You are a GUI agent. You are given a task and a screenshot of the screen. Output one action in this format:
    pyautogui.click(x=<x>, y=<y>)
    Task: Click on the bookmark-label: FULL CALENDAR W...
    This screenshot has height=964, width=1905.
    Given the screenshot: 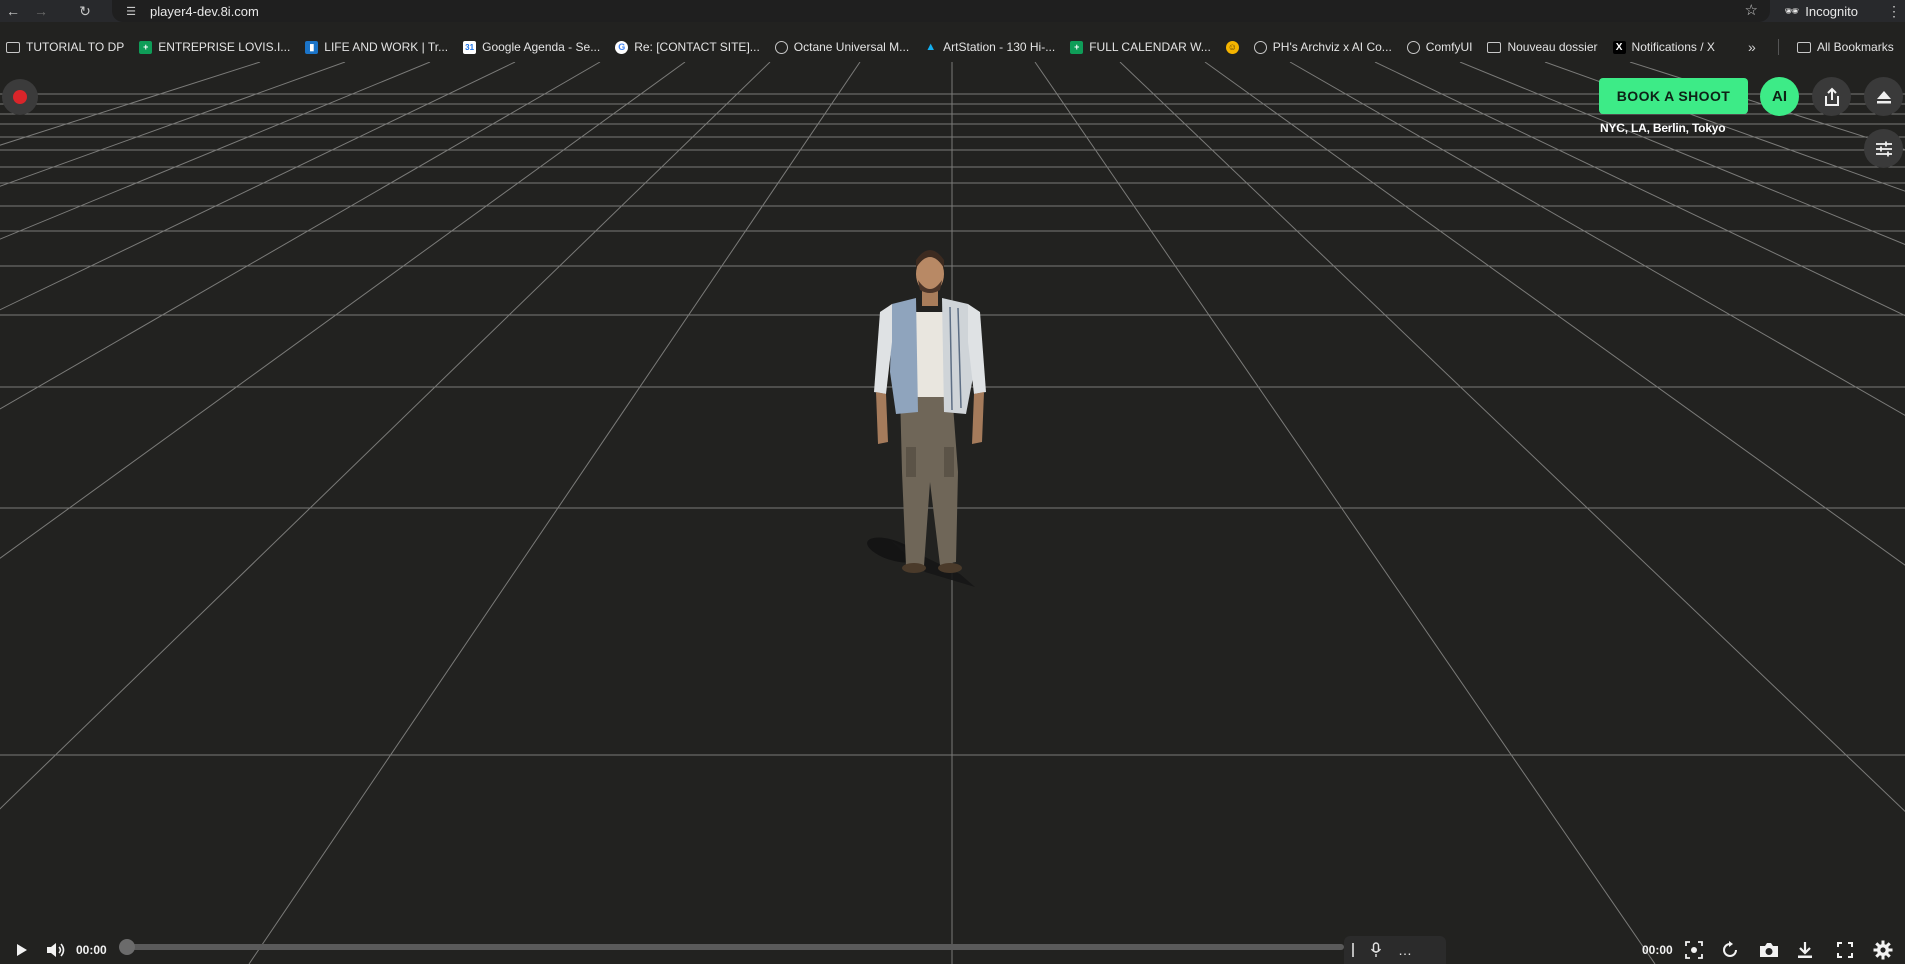 What is the action you would take?
    pyautogui.click(x=1150, y=47)
    